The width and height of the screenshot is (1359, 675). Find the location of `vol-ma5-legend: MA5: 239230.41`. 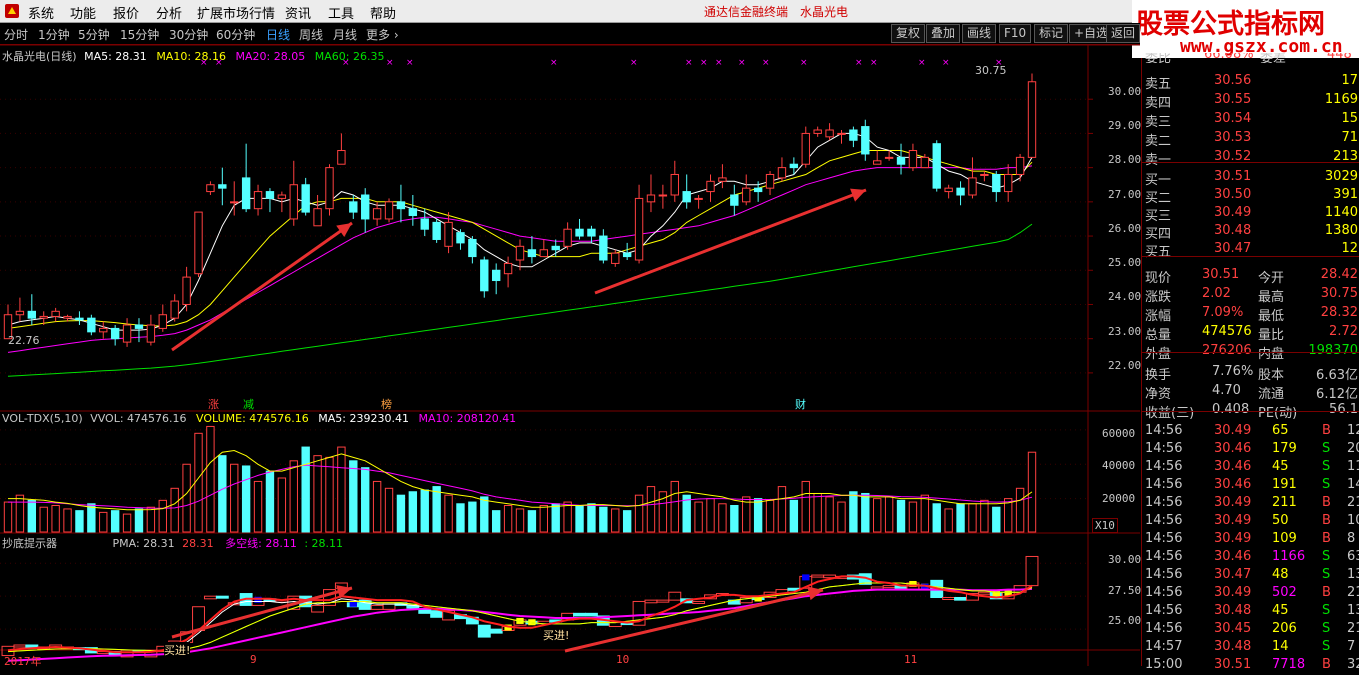

vol-ma5-legend: MA5: 239230.41 is located at coordinates (363, 418).